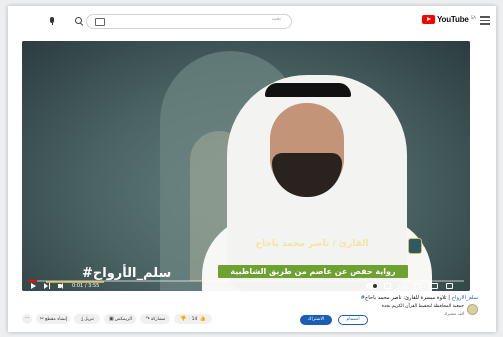 The width and height of the screenshot is (503, 337). Describe the element at coordinates (428, 19) in the screenshot. I see `youtube-play-icon` at that location.